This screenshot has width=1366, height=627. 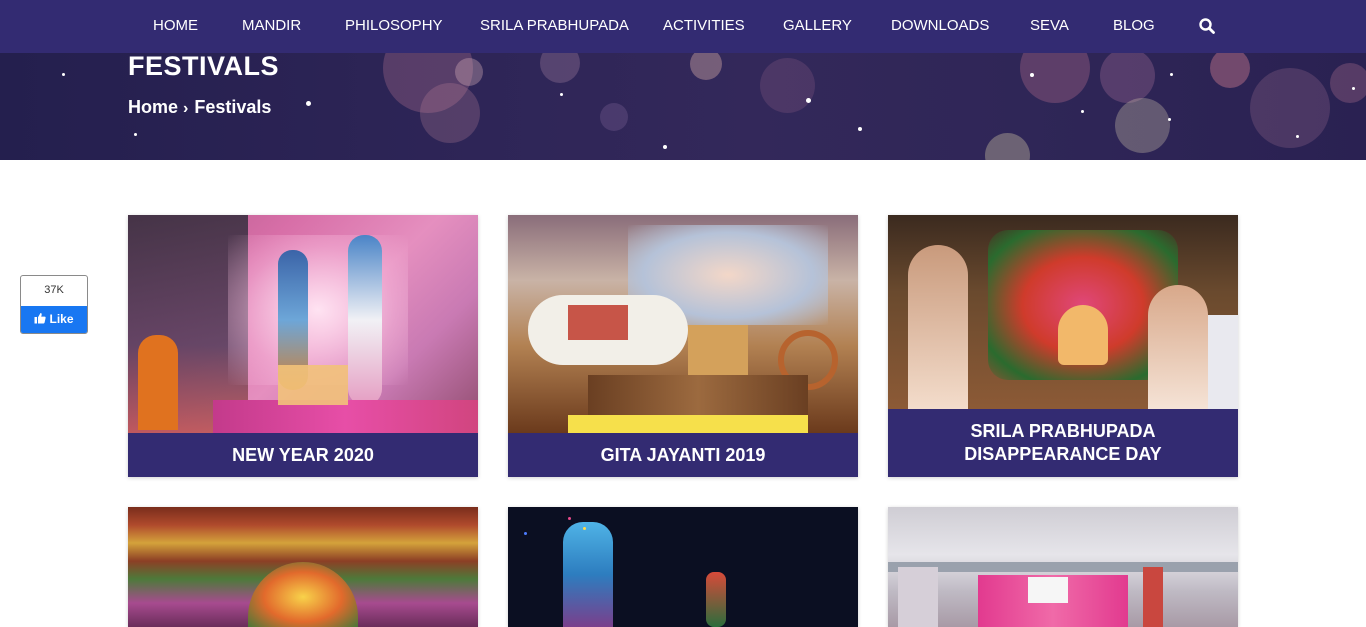 What do you see at coordinates (61, 319) in the screenshot?
I see `facebook-like-label: Like` at bounding box center [61, 319].